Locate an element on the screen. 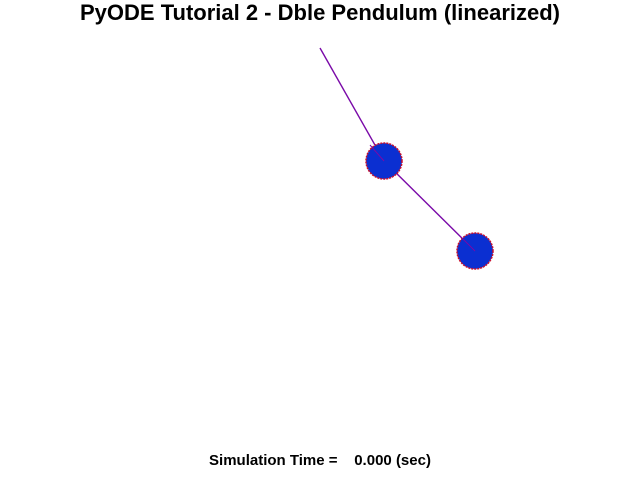 The height and width of the screenshot is (480, 640). pendulum-canvas is located at coordinates (406, 158).